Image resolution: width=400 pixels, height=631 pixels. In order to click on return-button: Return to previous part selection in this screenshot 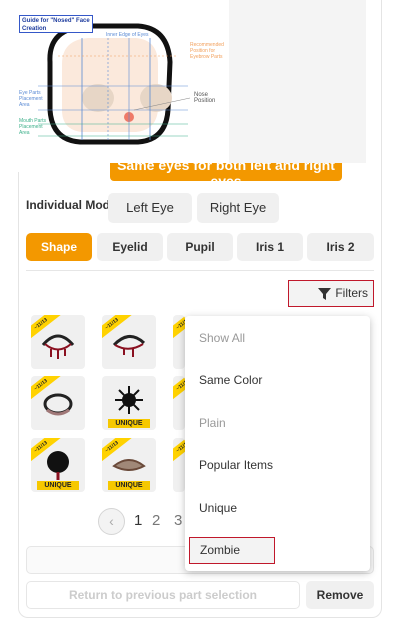, I will do `click(163, 595)`.